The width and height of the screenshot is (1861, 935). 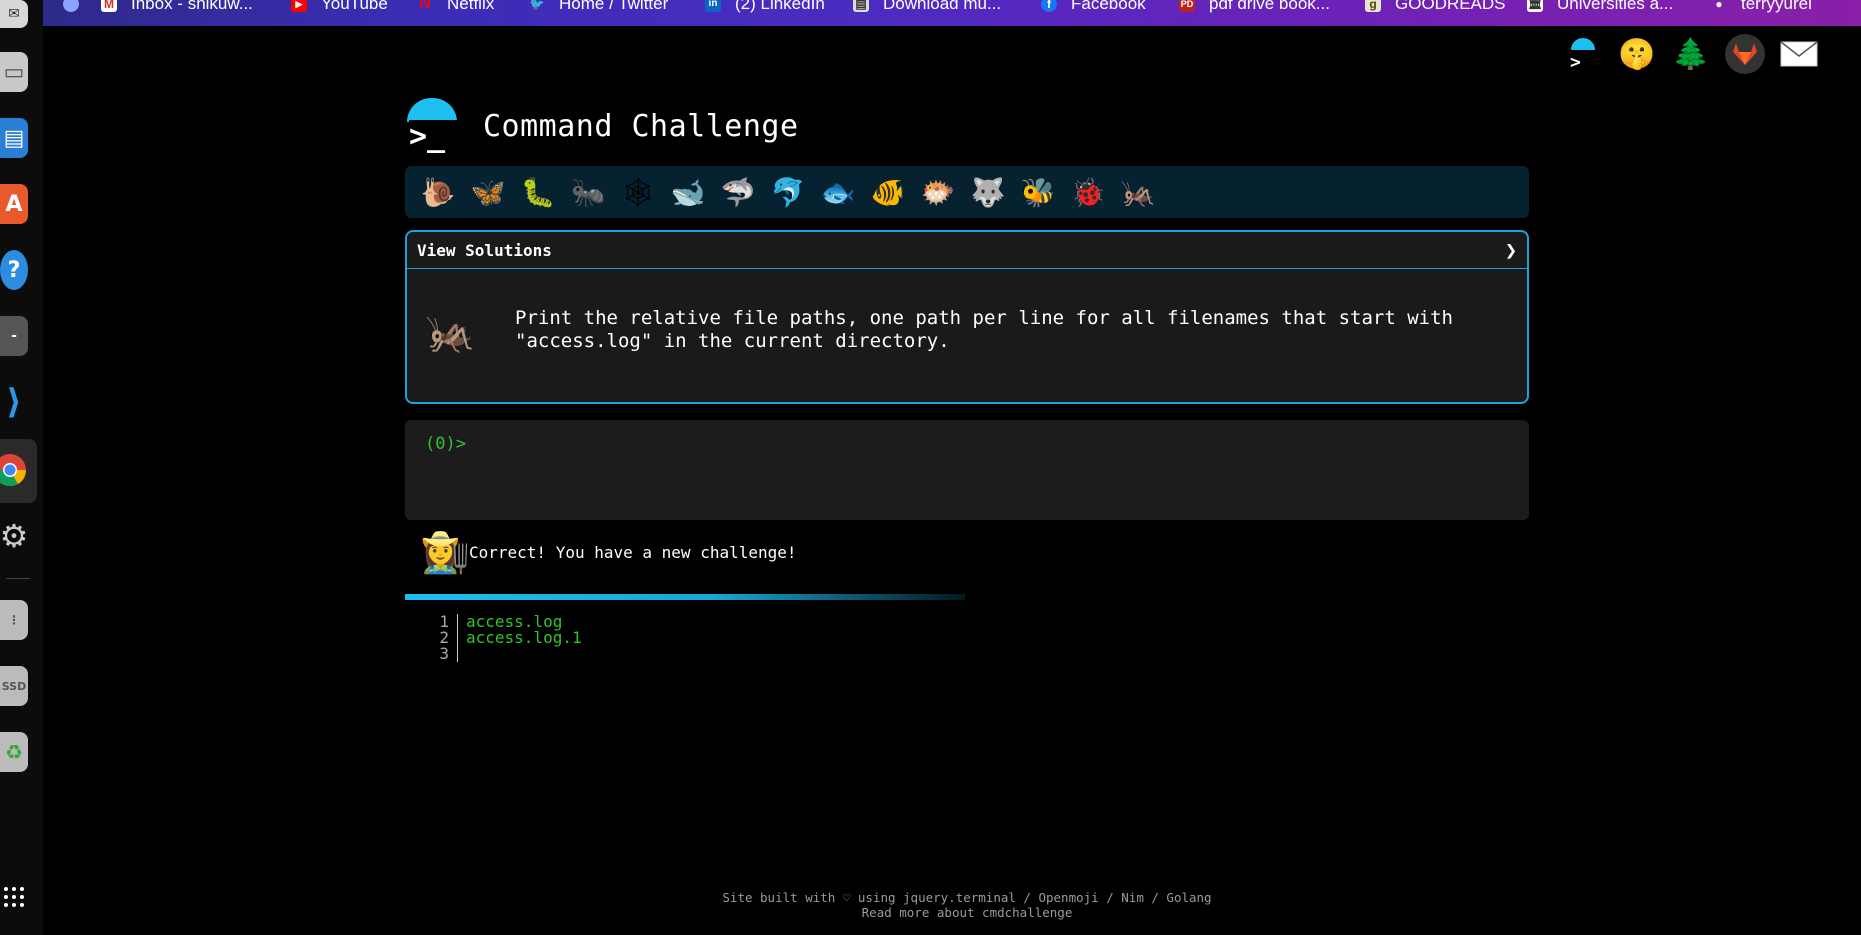 I want to click on gmail-icon: M, so click(x=109, y=6).